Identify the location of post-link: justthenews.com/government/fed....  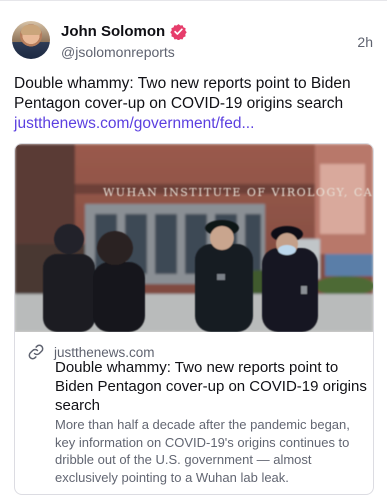
(194, 124).